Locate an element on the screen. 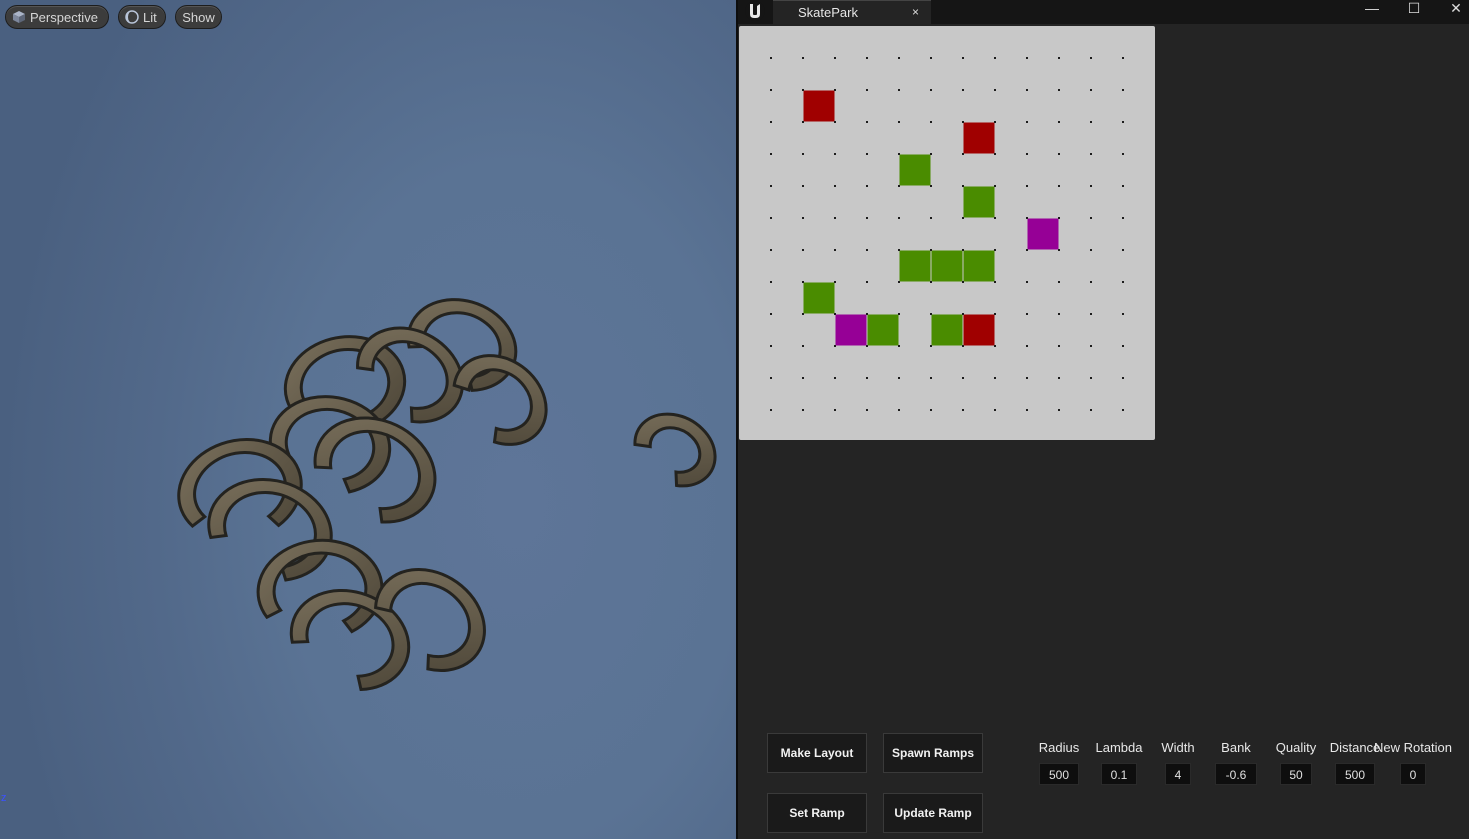  perspective-button: Perspective is located at coordinates (57, 17).